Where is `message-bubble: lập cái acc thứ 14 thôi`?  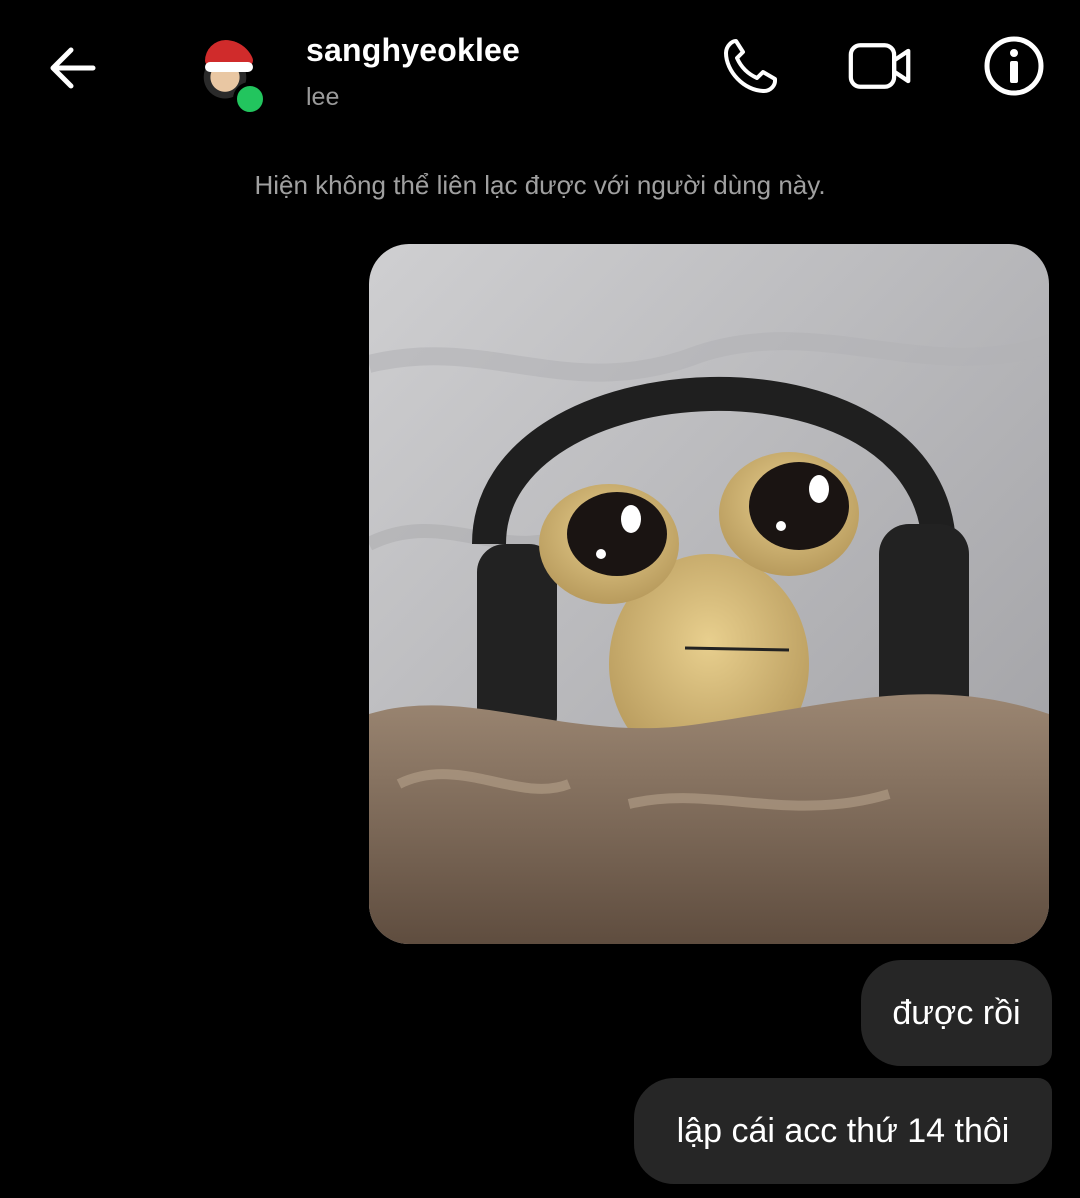 message-bubble: lập cái acc thứ 14 thôi is located at coordinates (843, 1131).